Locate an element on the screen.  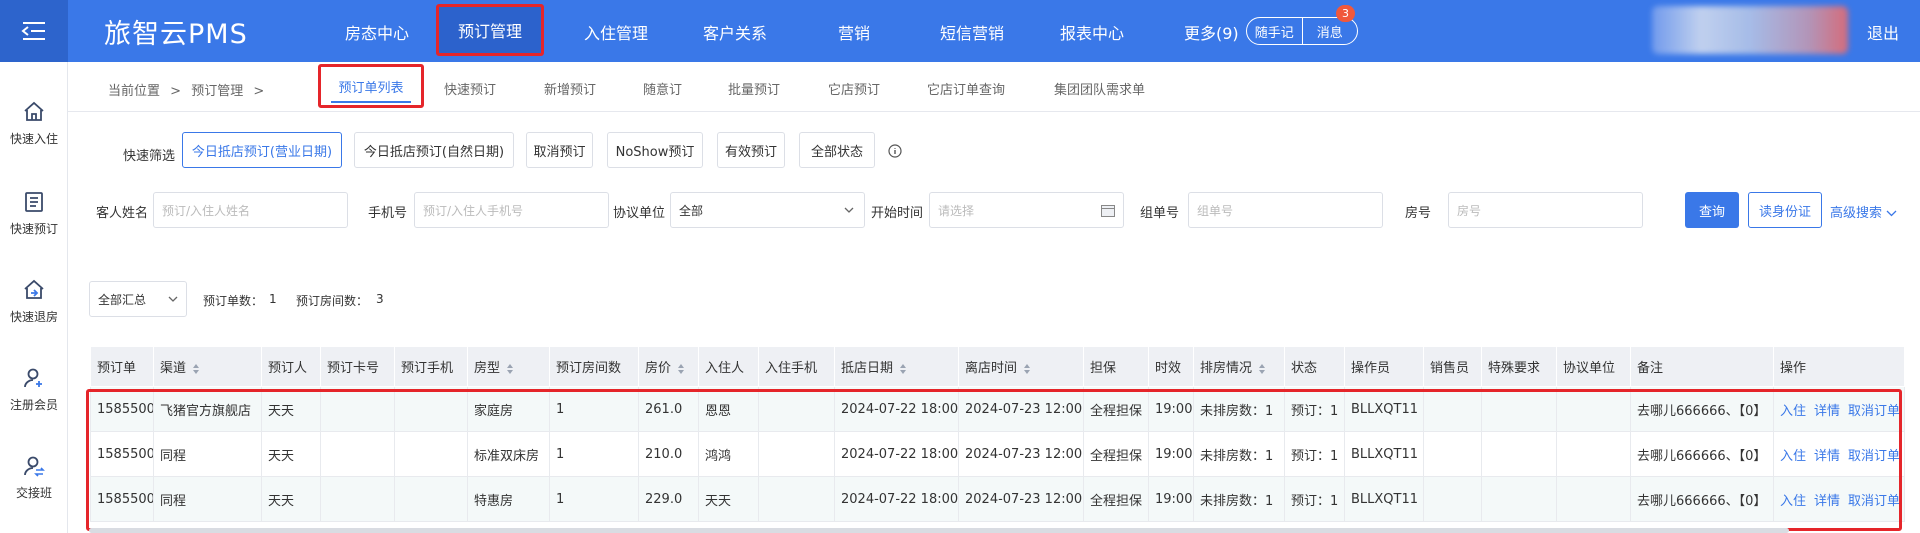
table-cell: 同程 is located at coordinates (207, 454).